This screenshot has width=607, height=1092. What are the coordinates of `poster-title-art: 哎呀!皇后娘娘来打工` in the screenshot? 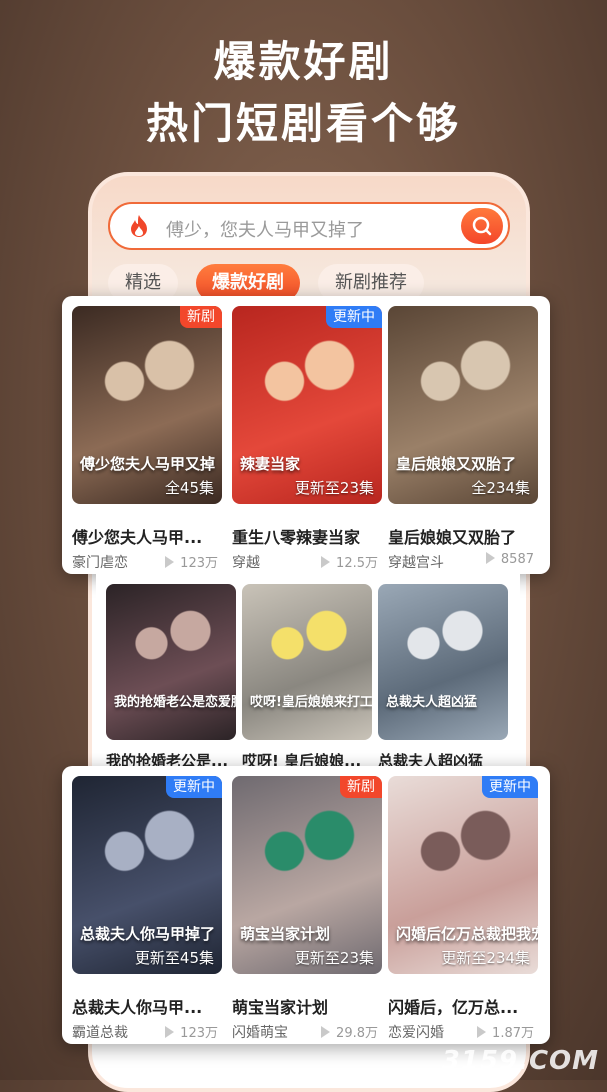 It's located at (311, 702).